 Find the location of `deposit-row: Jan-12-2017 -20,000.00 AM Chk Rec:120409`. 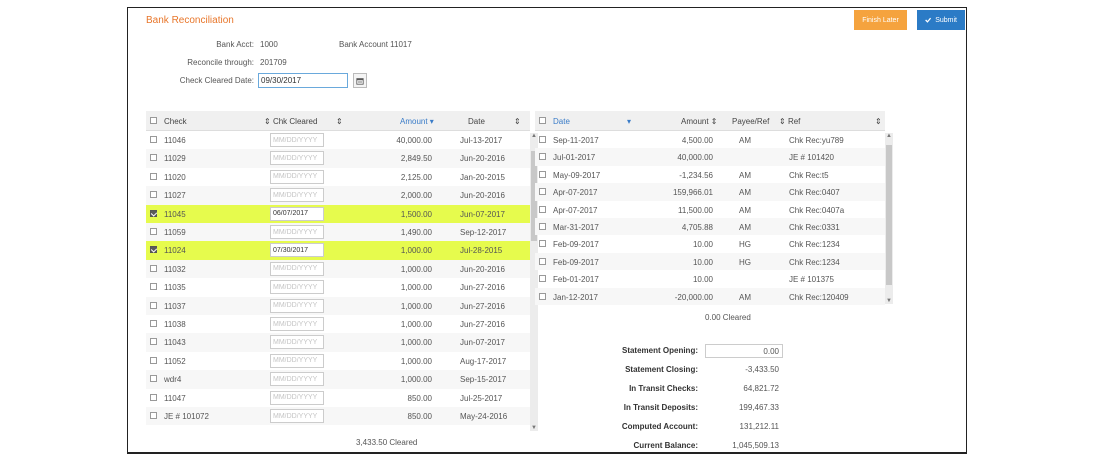

deposit-row: Jan-12-2017 -20,000.00 AM Chk Rec:120409 is located at coordinates (710, 296).